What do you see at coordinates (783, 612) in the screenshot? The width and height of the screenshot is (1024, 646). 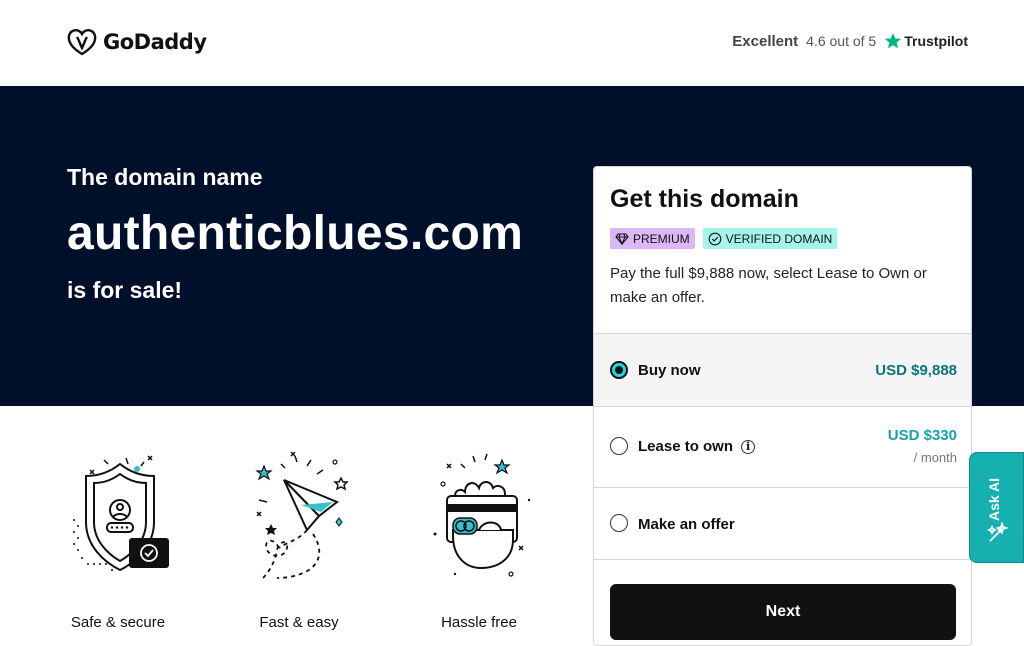 I see `next-button: Next` at bounding box center [783, 612].